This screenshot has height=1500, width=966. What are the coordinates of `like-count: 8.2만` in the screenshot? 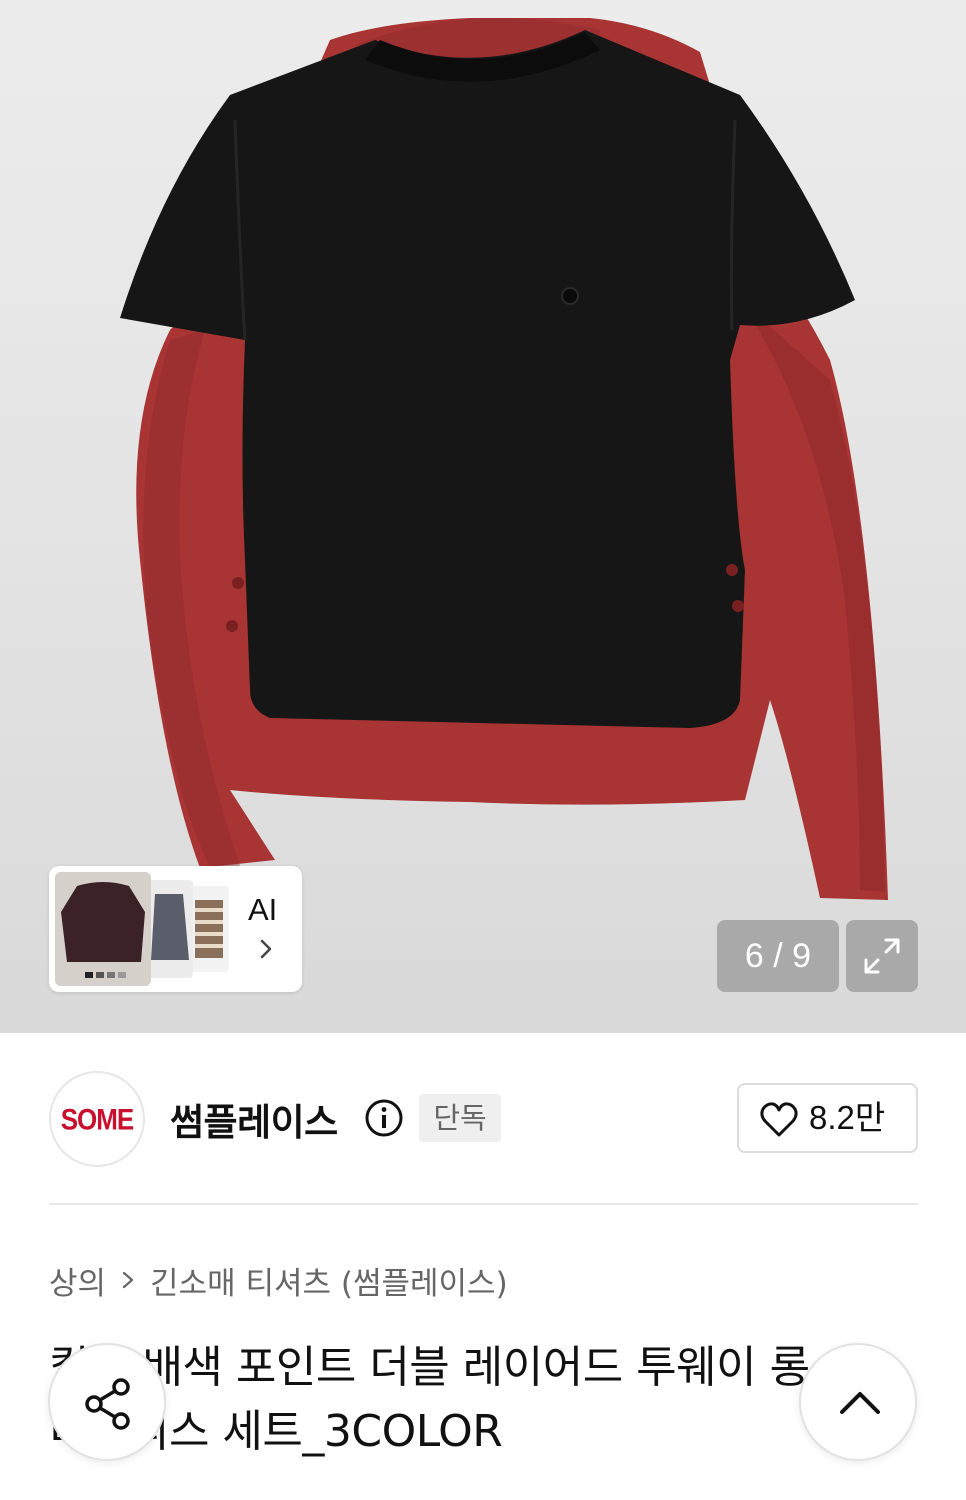 It's located at (847, 1117).